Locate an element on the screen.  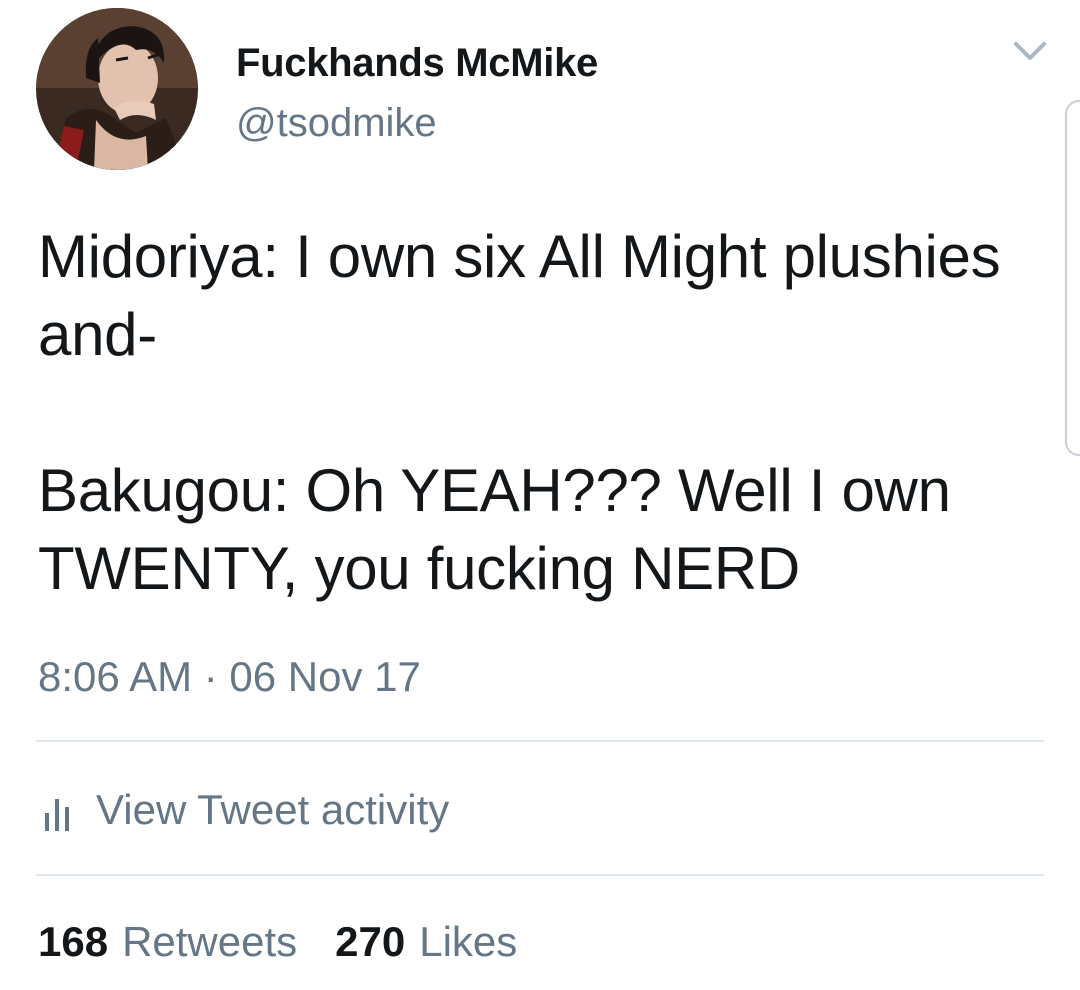
likes-stat: 270 Likes is located at coordinates (426, 942).